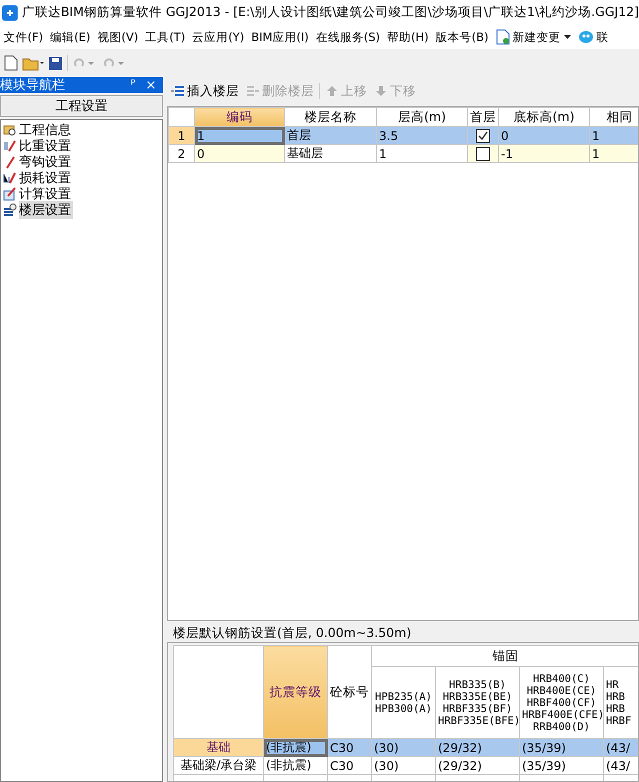 The image size is (639, 782). I want to click on menu-item: 工具(T), so click(165, 37).